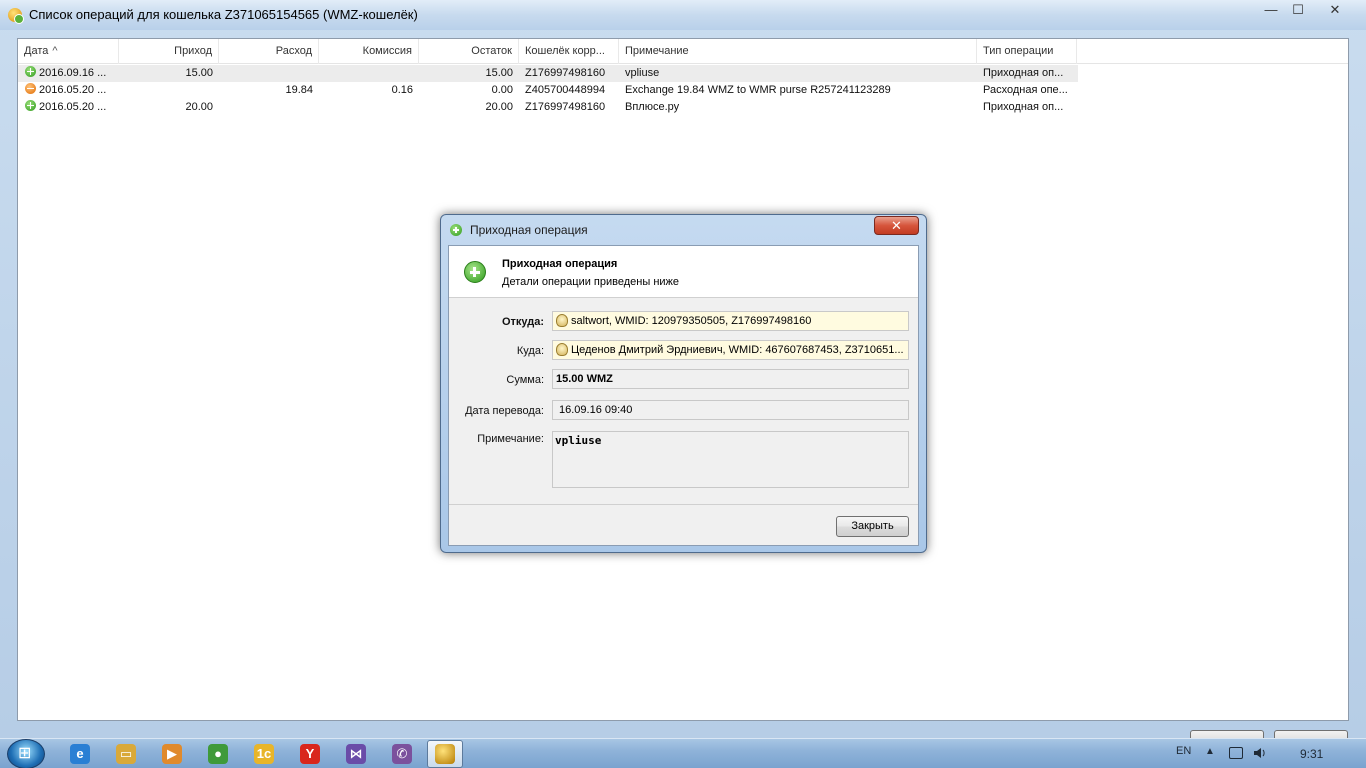 The height and width of the screenshot is (768, 1366). Describe the element at coordinates (730, 410) in the screenshot. I see `transfer-date-field: 16.09.16 09:40` at that location.